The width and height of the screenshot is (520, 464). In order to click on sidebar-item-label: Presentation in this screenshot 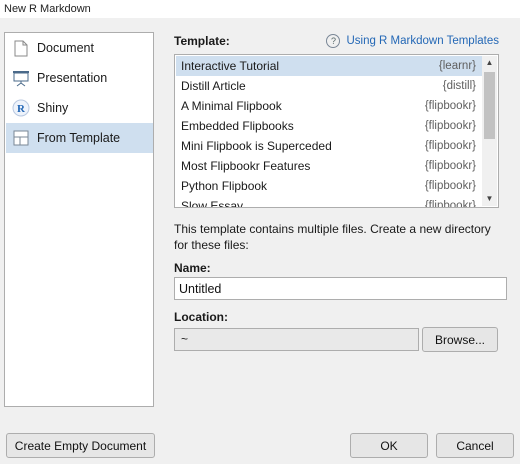, I will do `click(72, 78)`.